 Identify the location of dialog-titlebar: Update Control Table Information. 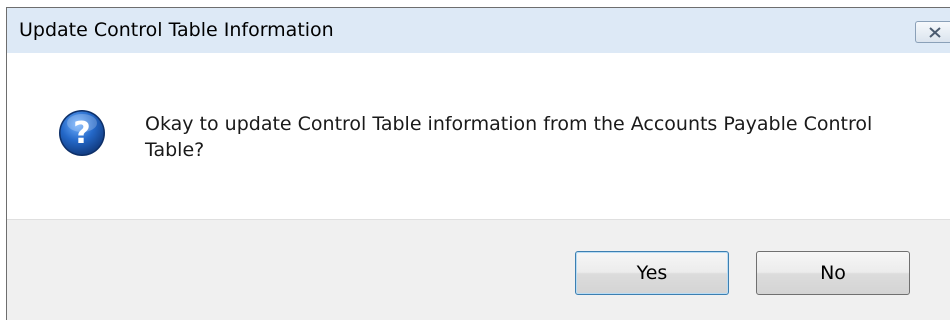
(478, 30).